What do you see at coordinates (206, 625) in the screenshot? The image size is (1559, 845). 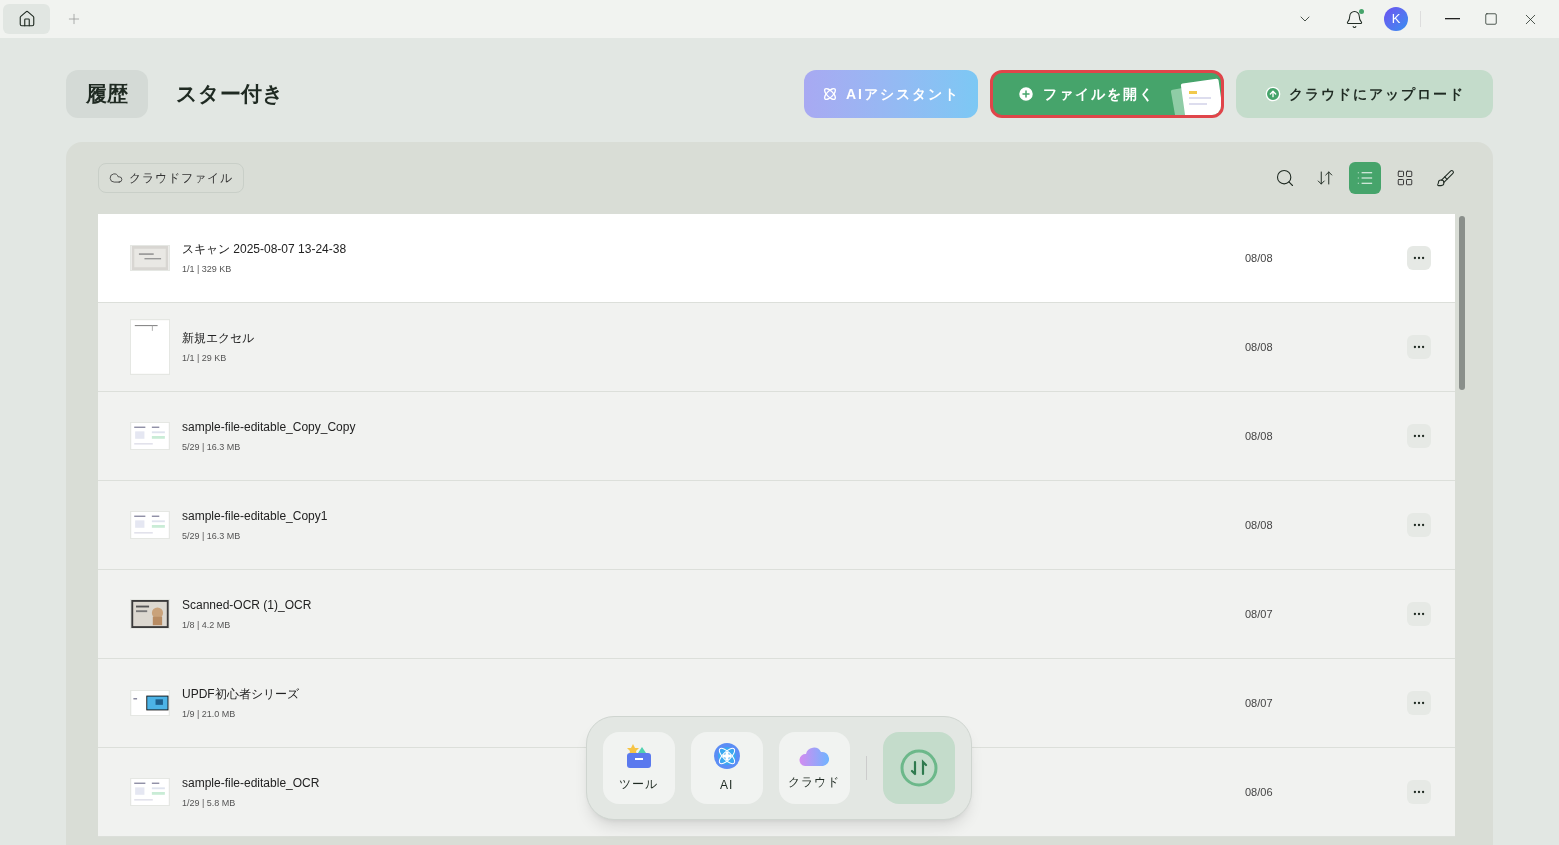 I see `file-meta: 1/8 | 4.2 MB` at bounding box center [206, 625].